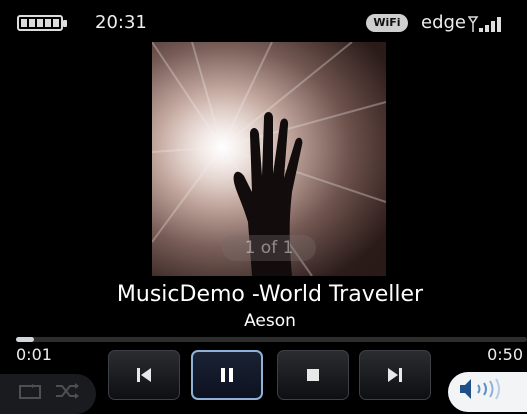  I want to click on progress-fill, so click(25, 339).